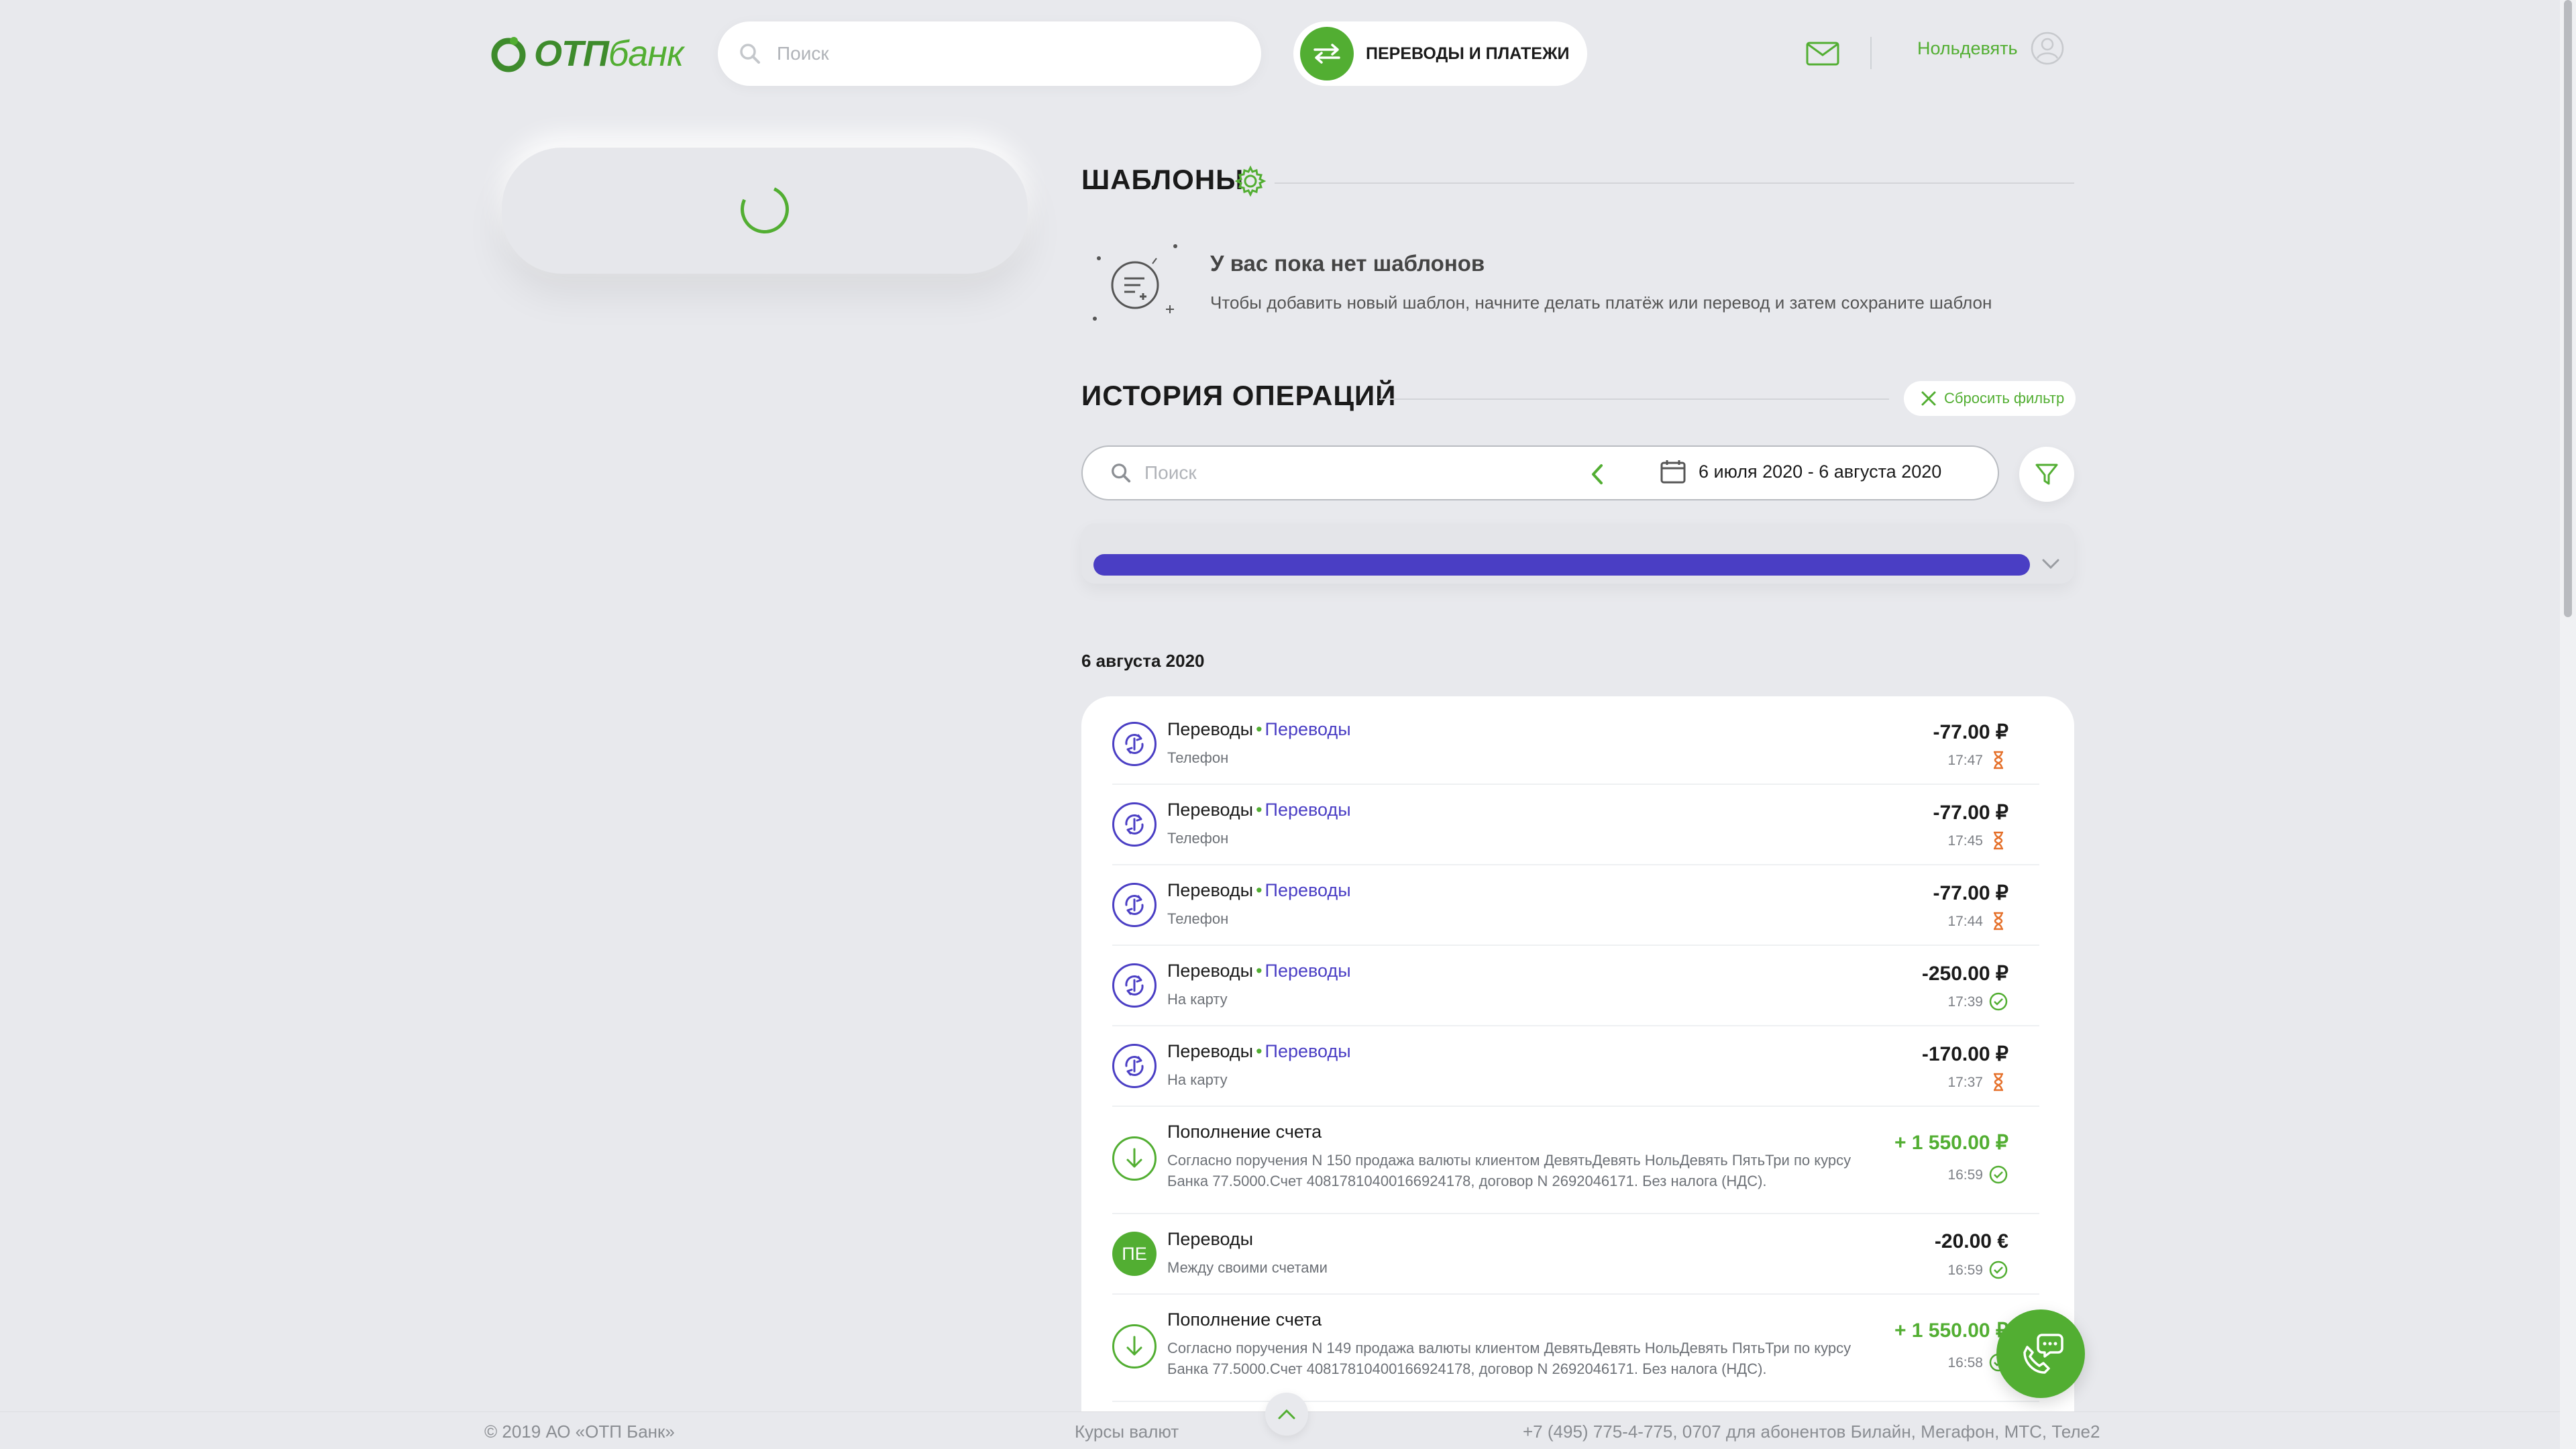 This screenshot has width=2576, height=1449. Describe the element at coordinates (1928, 398) in the screenshot. I see `close-icon` at that location.